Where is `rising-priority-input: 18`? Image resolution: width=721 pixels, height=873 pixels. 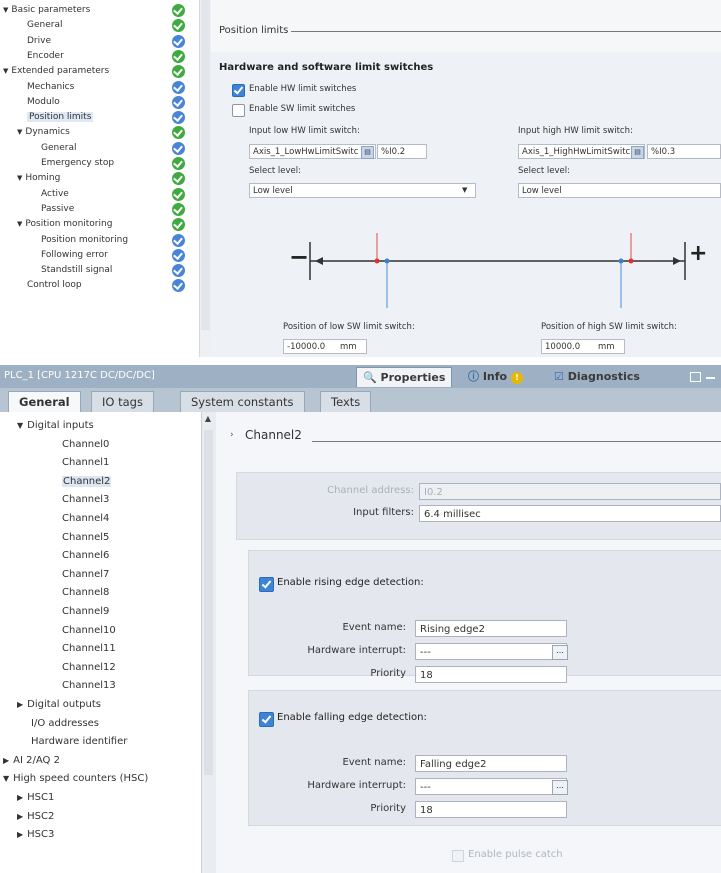 rising-priority-input: 18 is located at coordinates (491, 674).